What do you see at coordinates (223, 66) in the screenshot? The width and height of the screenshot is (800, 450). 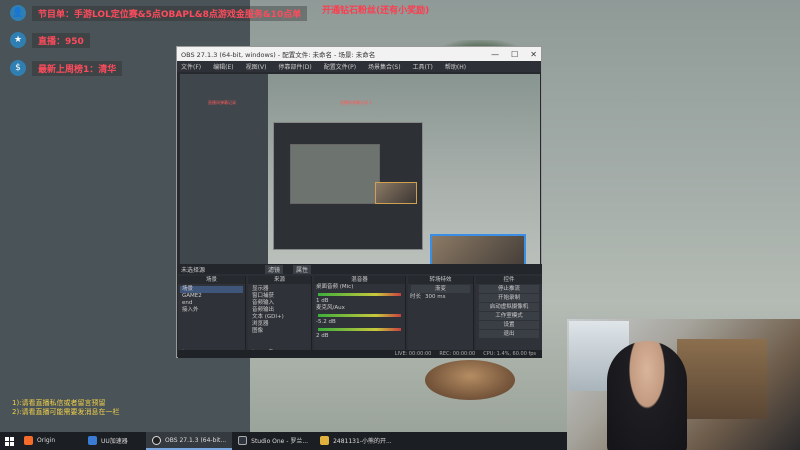 I see `menu-edit: 编辑(E)` at bounding box center [223, 66].